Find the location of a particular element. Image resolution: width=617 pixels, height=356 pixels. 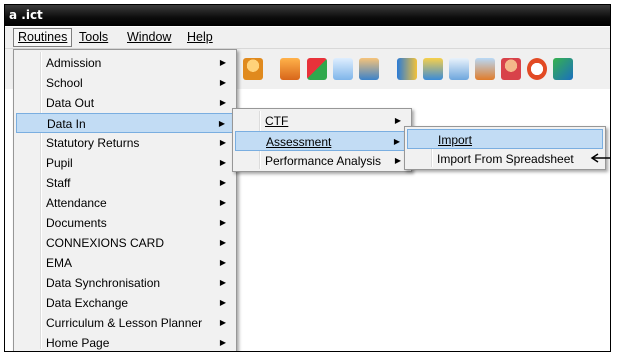

menu-item-label: Import is located at coordinates (455, 140).